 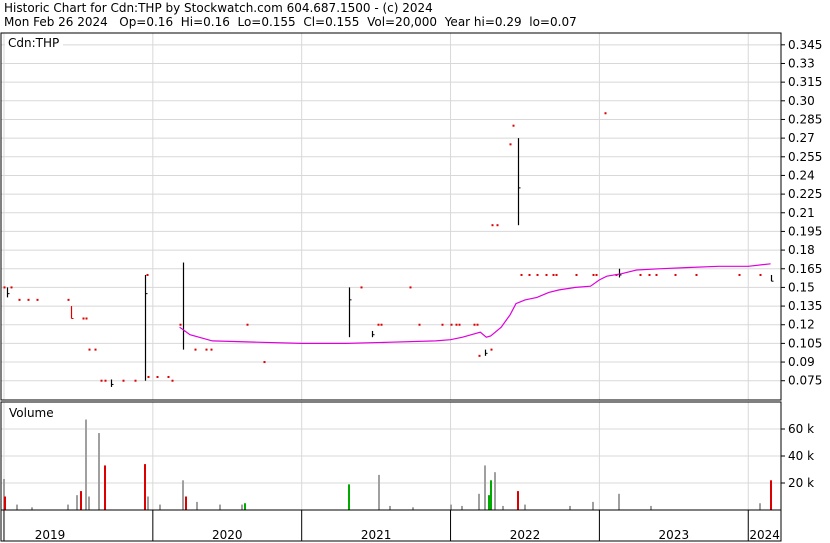 I want to click on price-panel-label: Cdn:THP, so click(x=33, y=43).